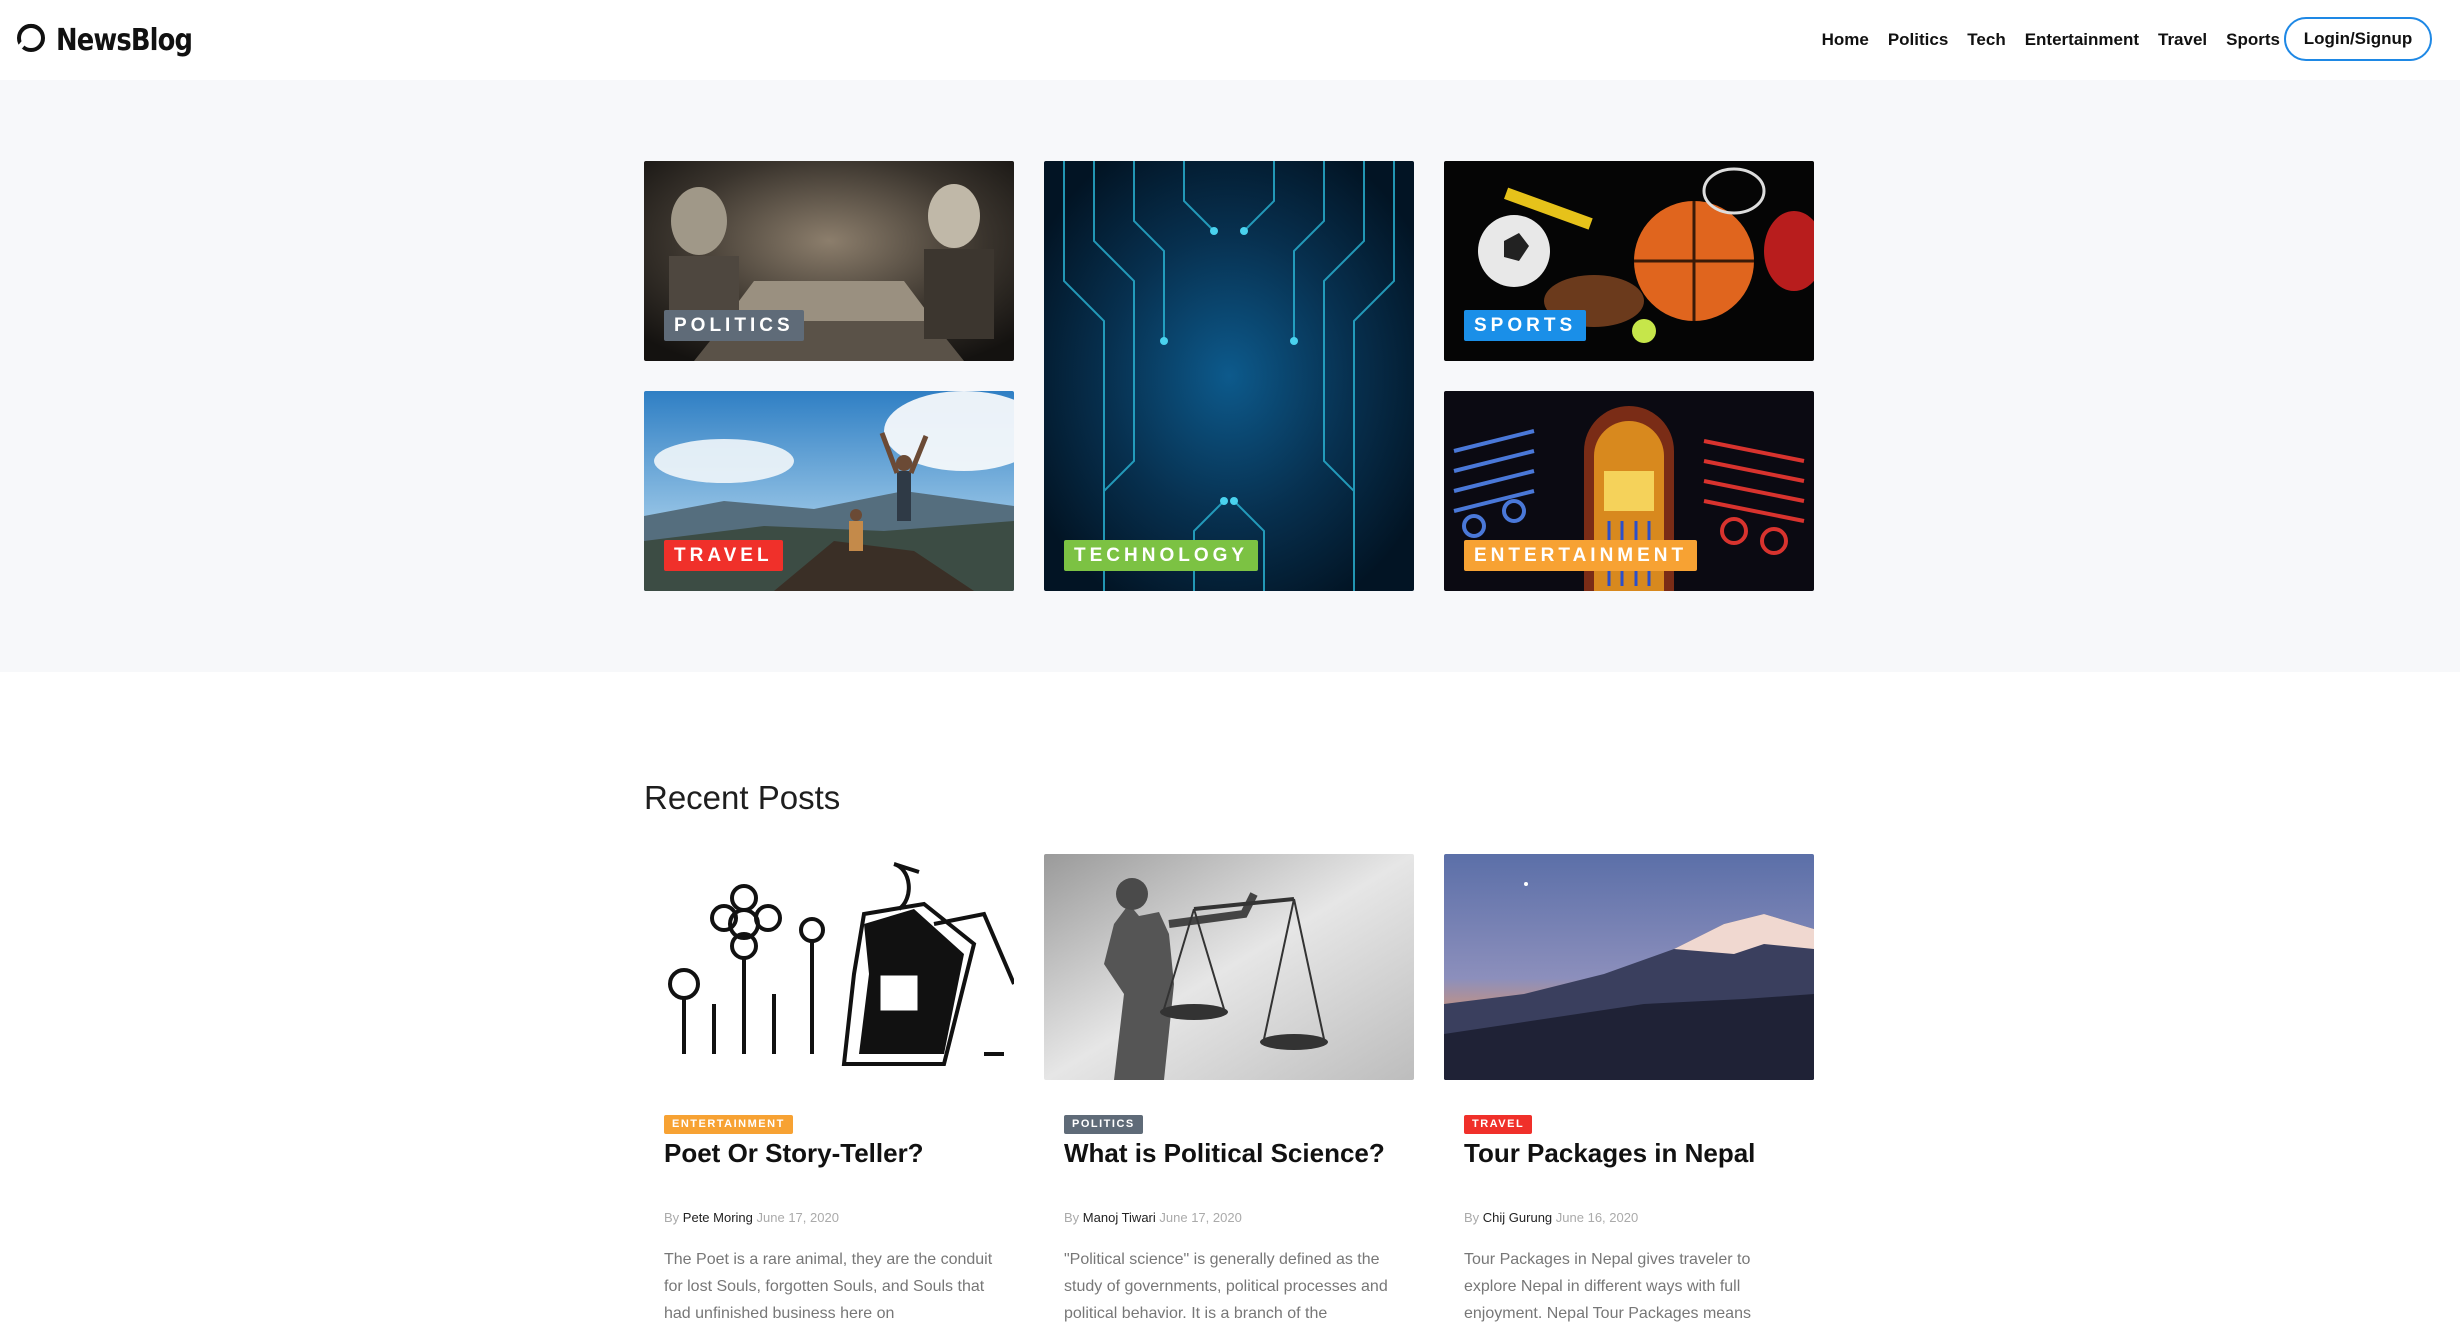 The width and height of the screenshot is (2460, 1327). Describe the element at coordinates (1119, 1217) in the screenshot. I see `post-author: Manoj Tiwari` at that location.